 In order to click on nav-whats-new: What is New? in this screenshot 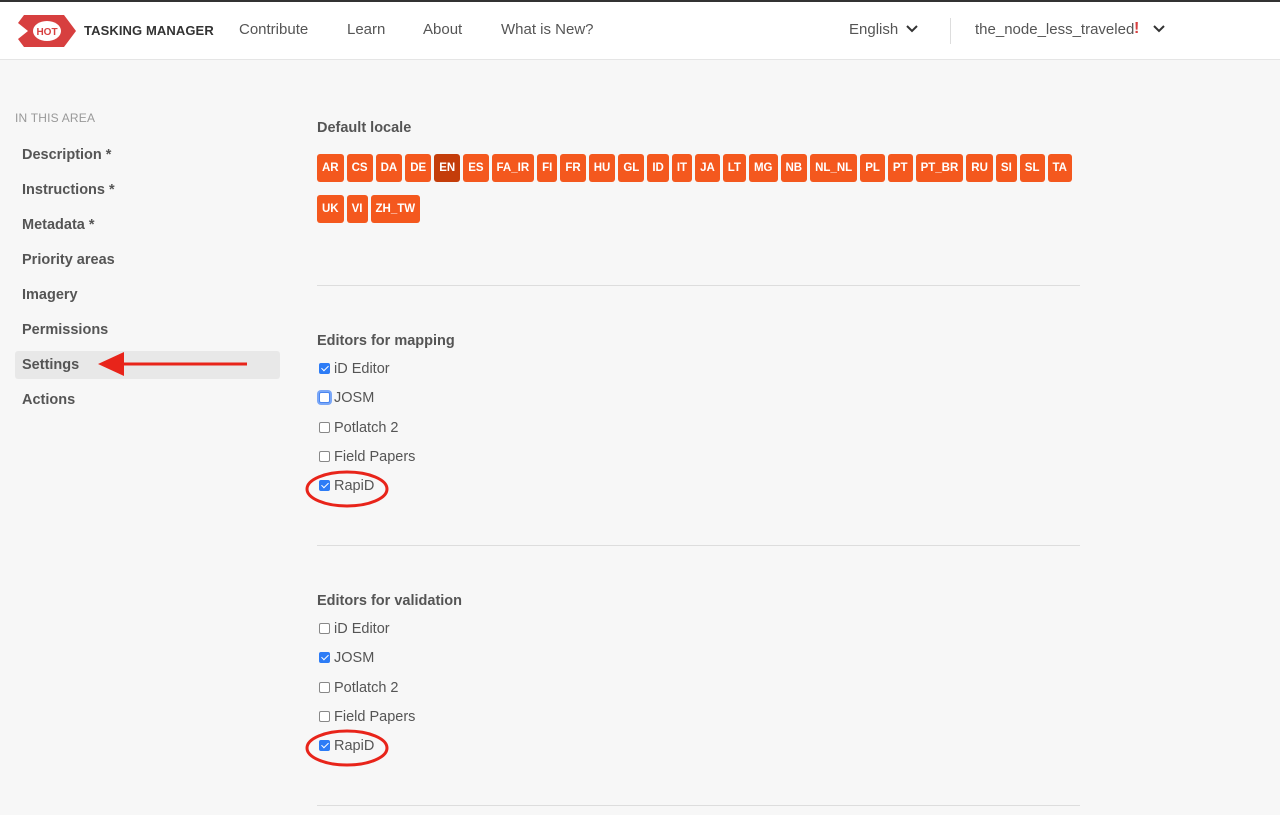, I will do `click(547, 29)`.